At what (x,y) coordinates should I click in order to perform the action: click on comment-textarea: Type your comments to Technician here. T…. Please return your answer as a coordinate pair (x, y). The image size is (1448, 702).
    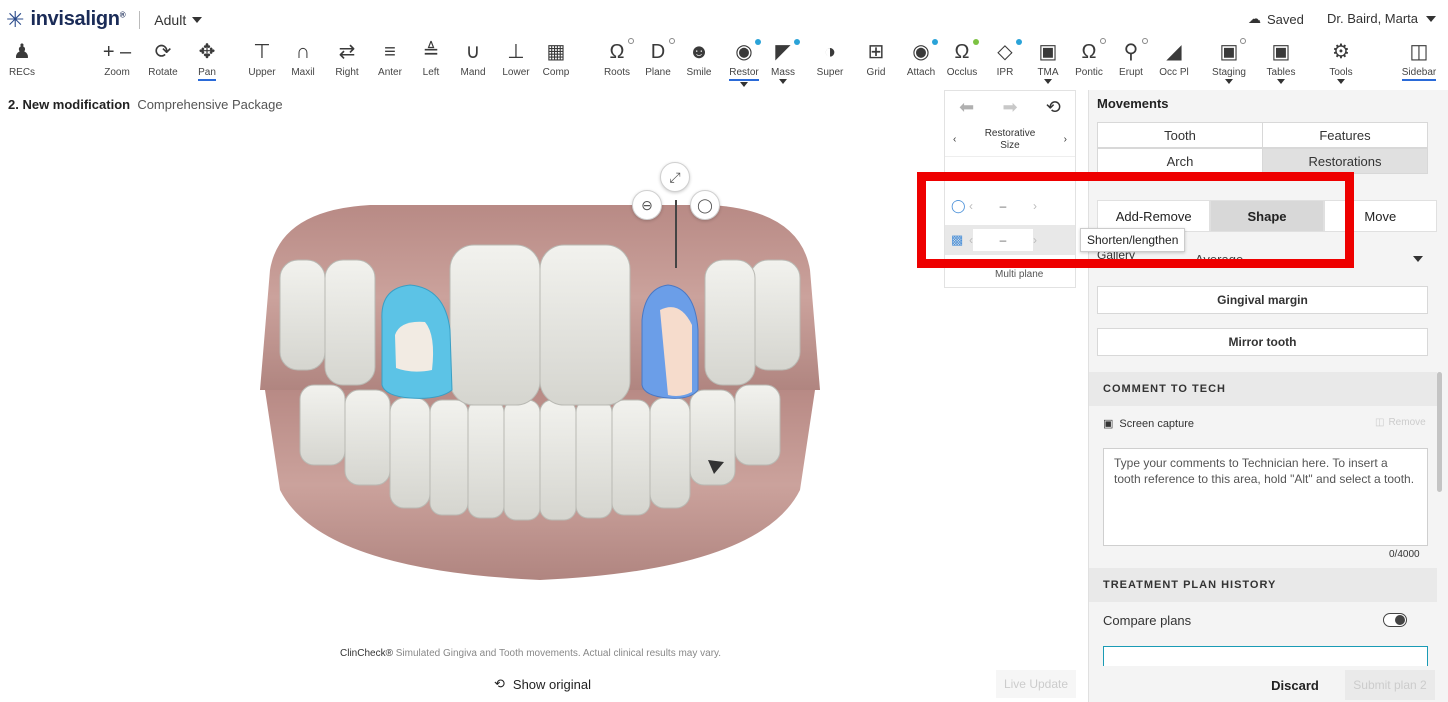
    Looking at the image, I should click on (1265, 497).